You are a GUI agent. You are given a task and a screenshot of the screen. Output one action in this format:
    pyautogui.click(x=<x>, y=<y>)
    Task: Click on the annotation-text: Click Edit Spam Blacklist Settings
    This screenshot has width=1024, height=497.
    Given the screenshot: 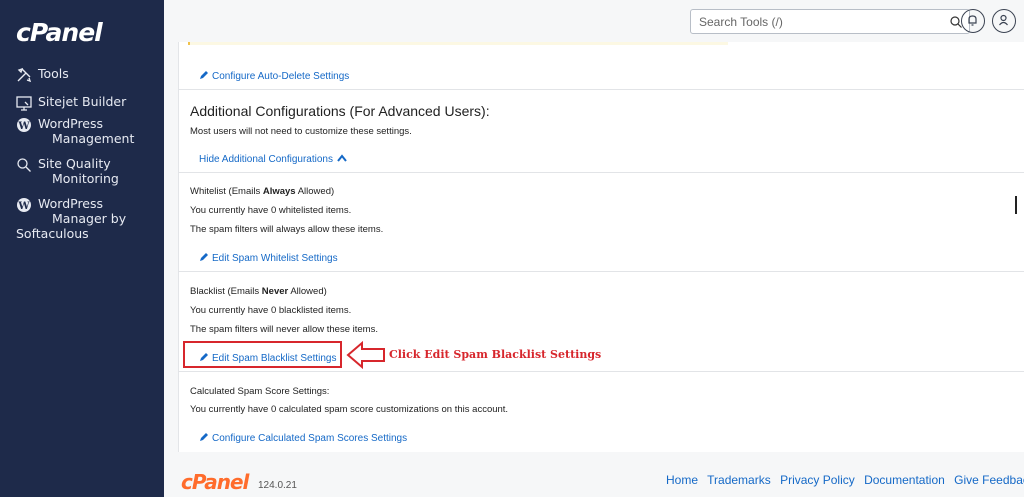 What is the action you would take?
    pyautogui.click(x=495, y=354)
    